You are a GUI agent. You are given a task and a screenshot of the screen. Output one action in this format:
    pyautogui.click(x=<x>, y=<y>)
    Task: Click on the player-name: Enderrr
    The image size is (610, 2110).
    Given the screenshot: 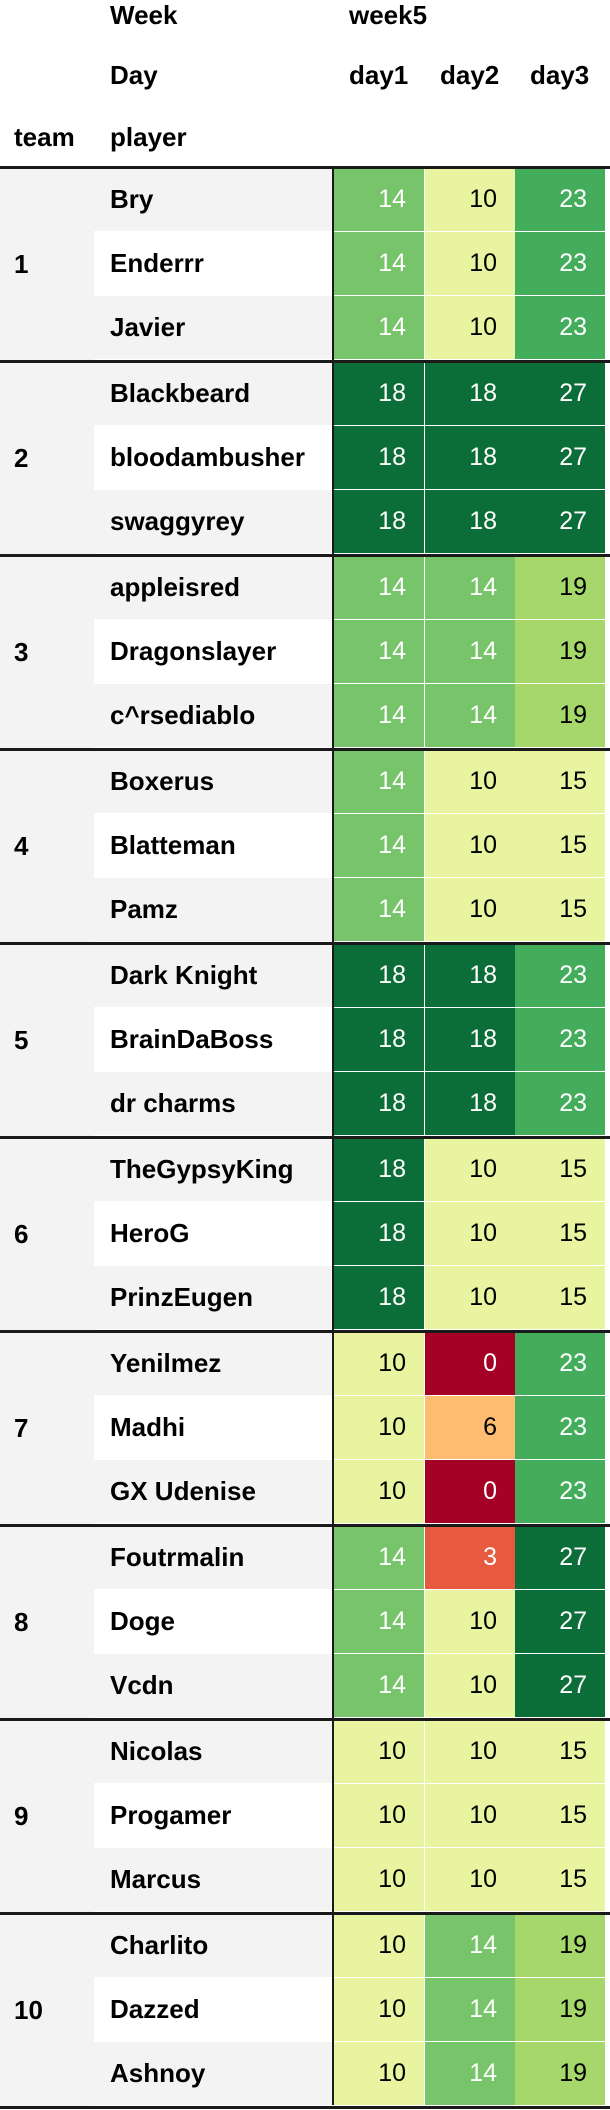 What is the action you would take?
    pyautogui.click(x=214, y=263)
    